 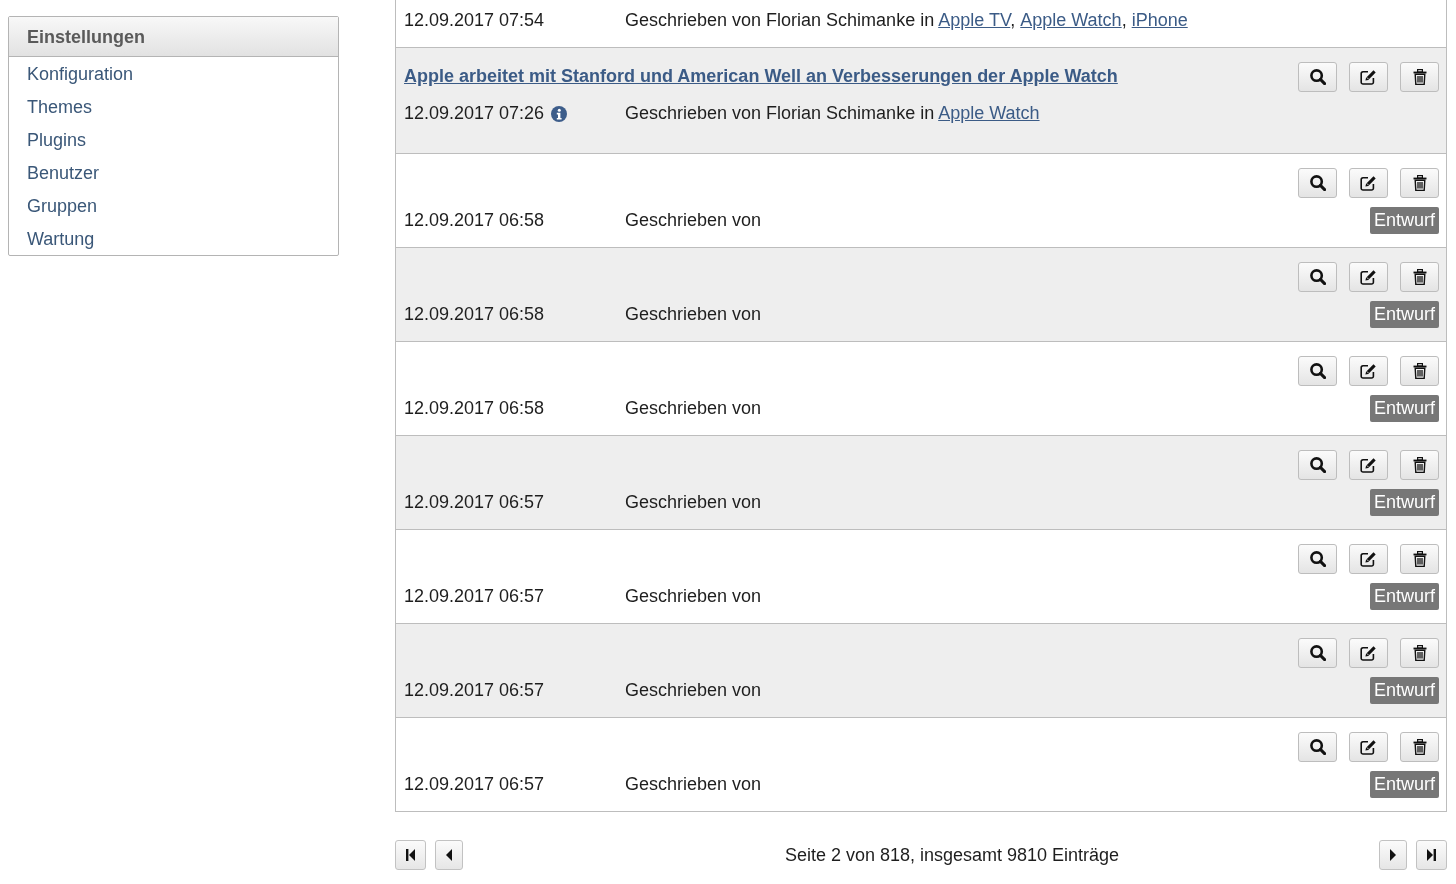 What do you see at coordinates (761, 76) in the screenshot?
I see `post-title-link: Apple arbeitet mit Stanford und American Well an Verbesserungen der Apple Watch` at bounding box center [761, 76].